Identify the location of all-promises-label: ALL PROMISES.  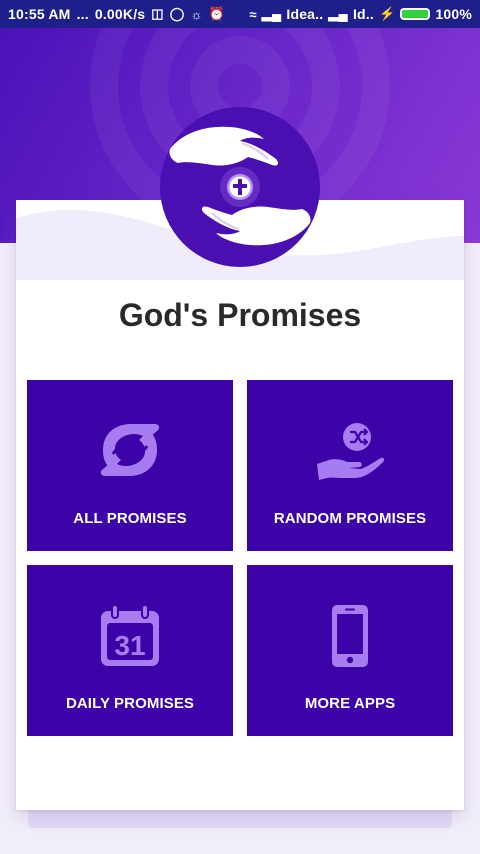
(130, 518).